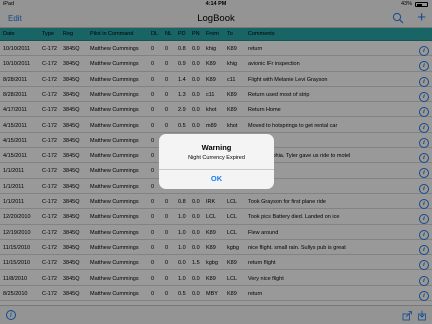 This screenshot has width=432, height=324. I want to click on ok-button: OK, so click(216, 179).